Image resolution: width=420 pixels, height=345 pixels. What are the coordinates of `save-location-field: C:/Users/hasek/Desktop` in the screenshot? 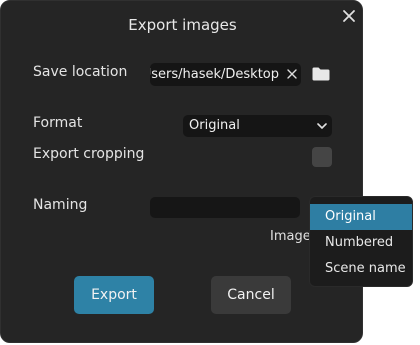 It's located at (225, 74).